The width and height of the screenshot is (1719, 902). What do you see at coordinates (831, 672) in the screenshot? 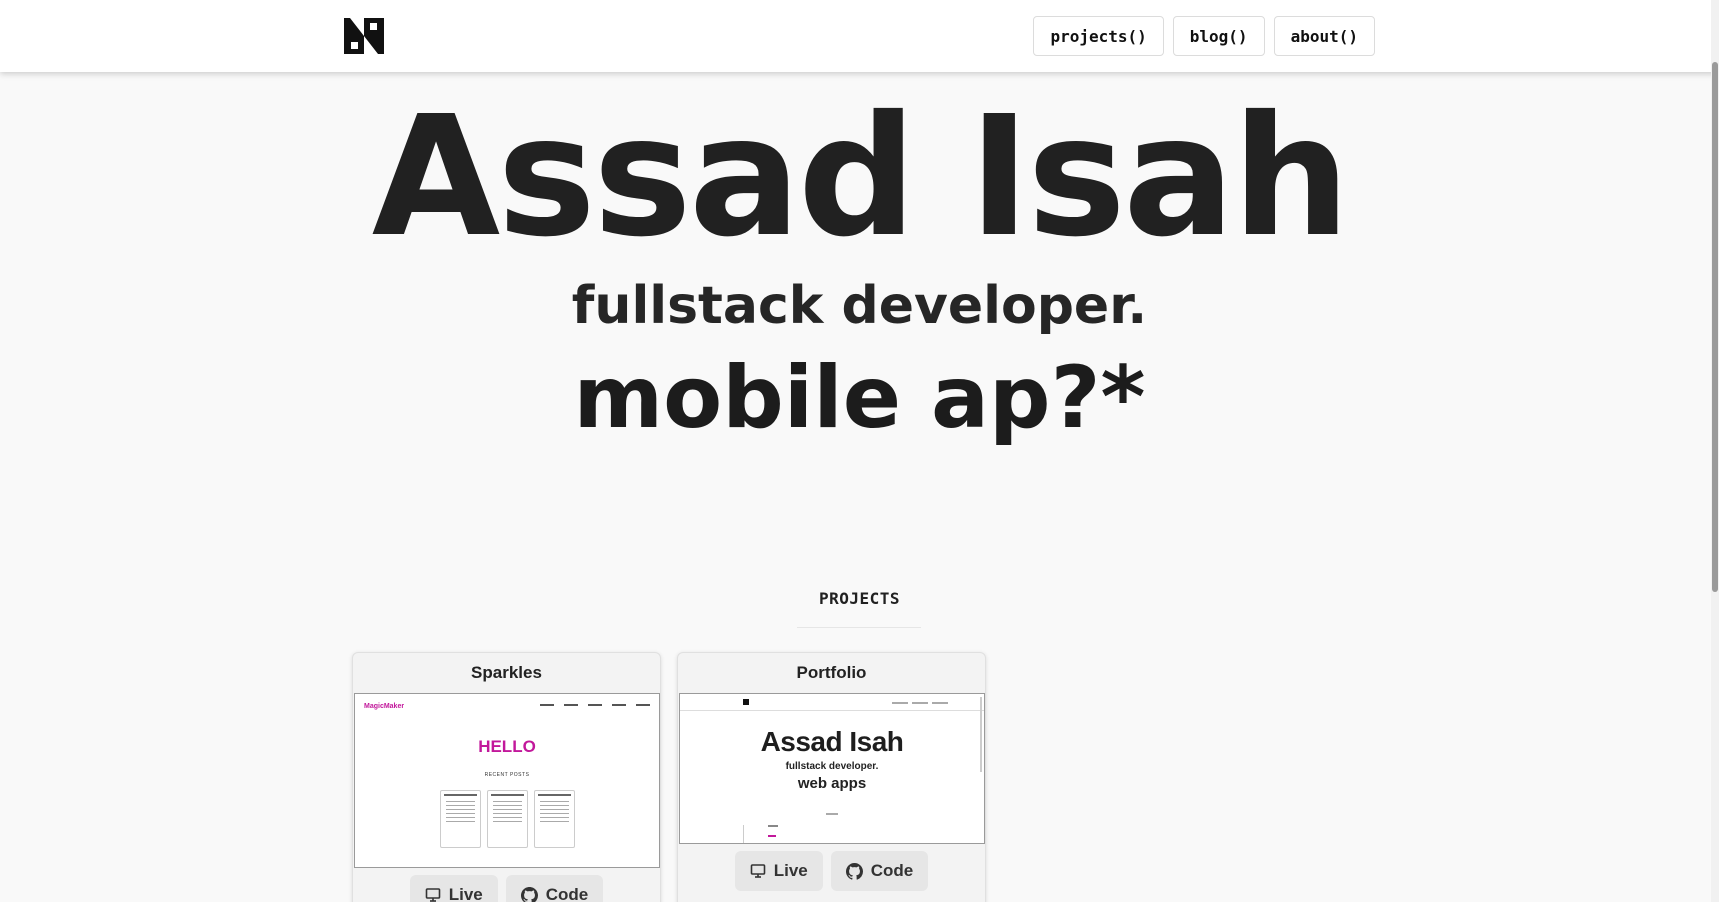
I see `project-card-title: Portfolio` at bounding box center [831, 672].